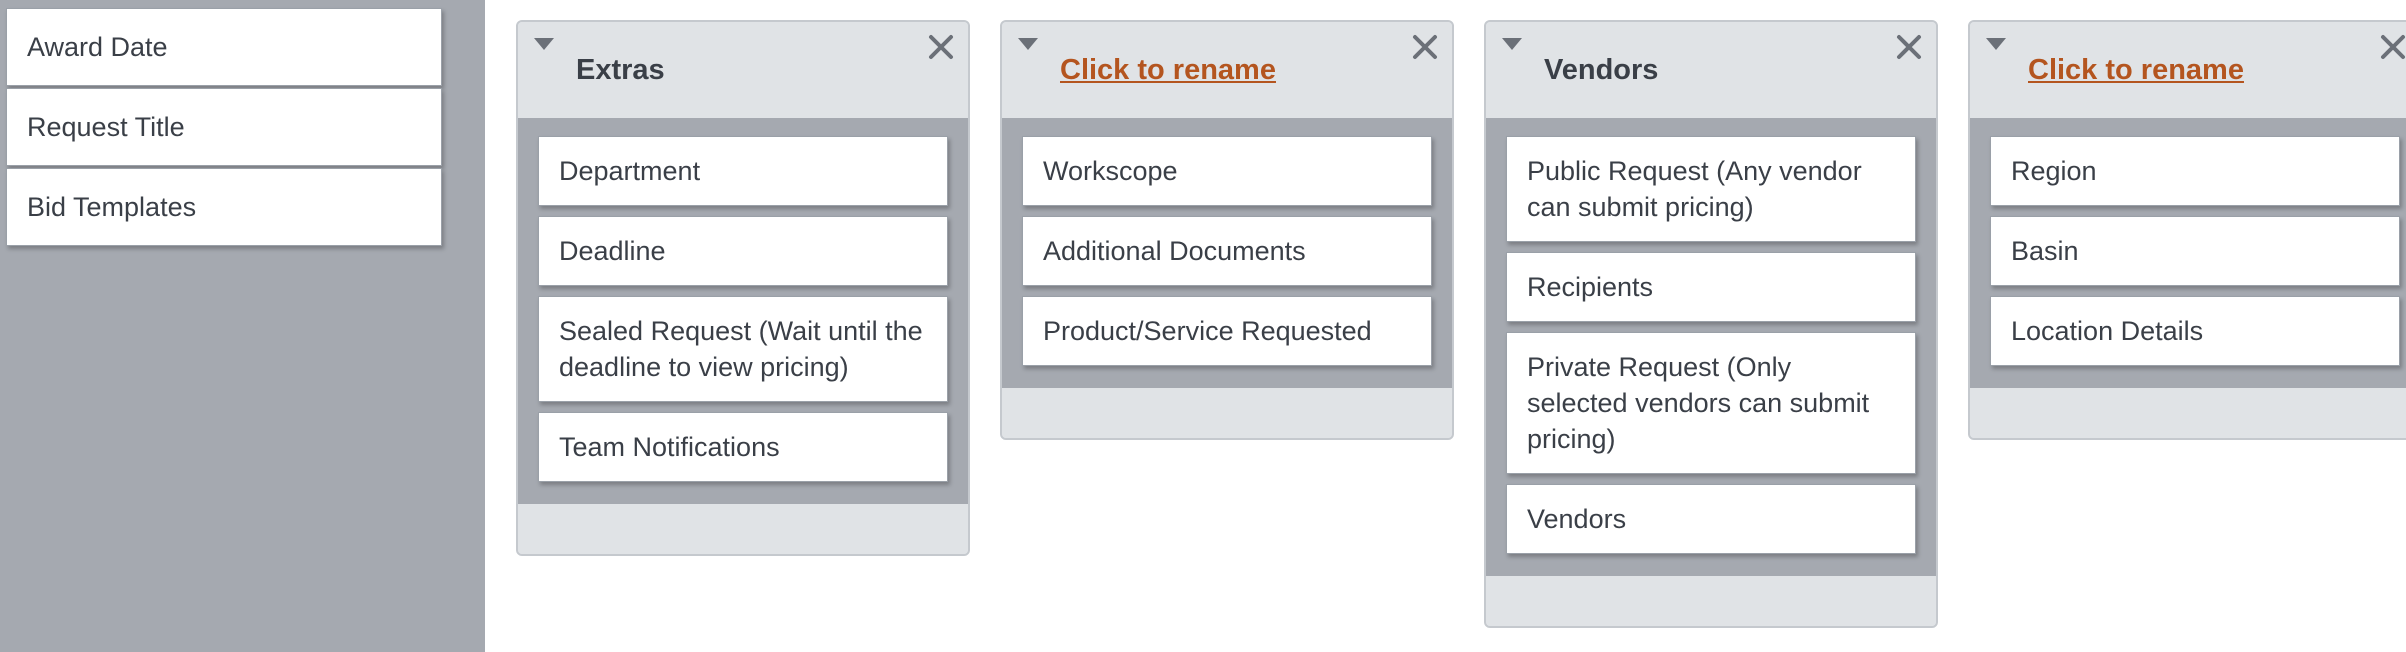 This screenshot has width=2406, height=652. I want to click on group-title: Extras, so click(620, 70).